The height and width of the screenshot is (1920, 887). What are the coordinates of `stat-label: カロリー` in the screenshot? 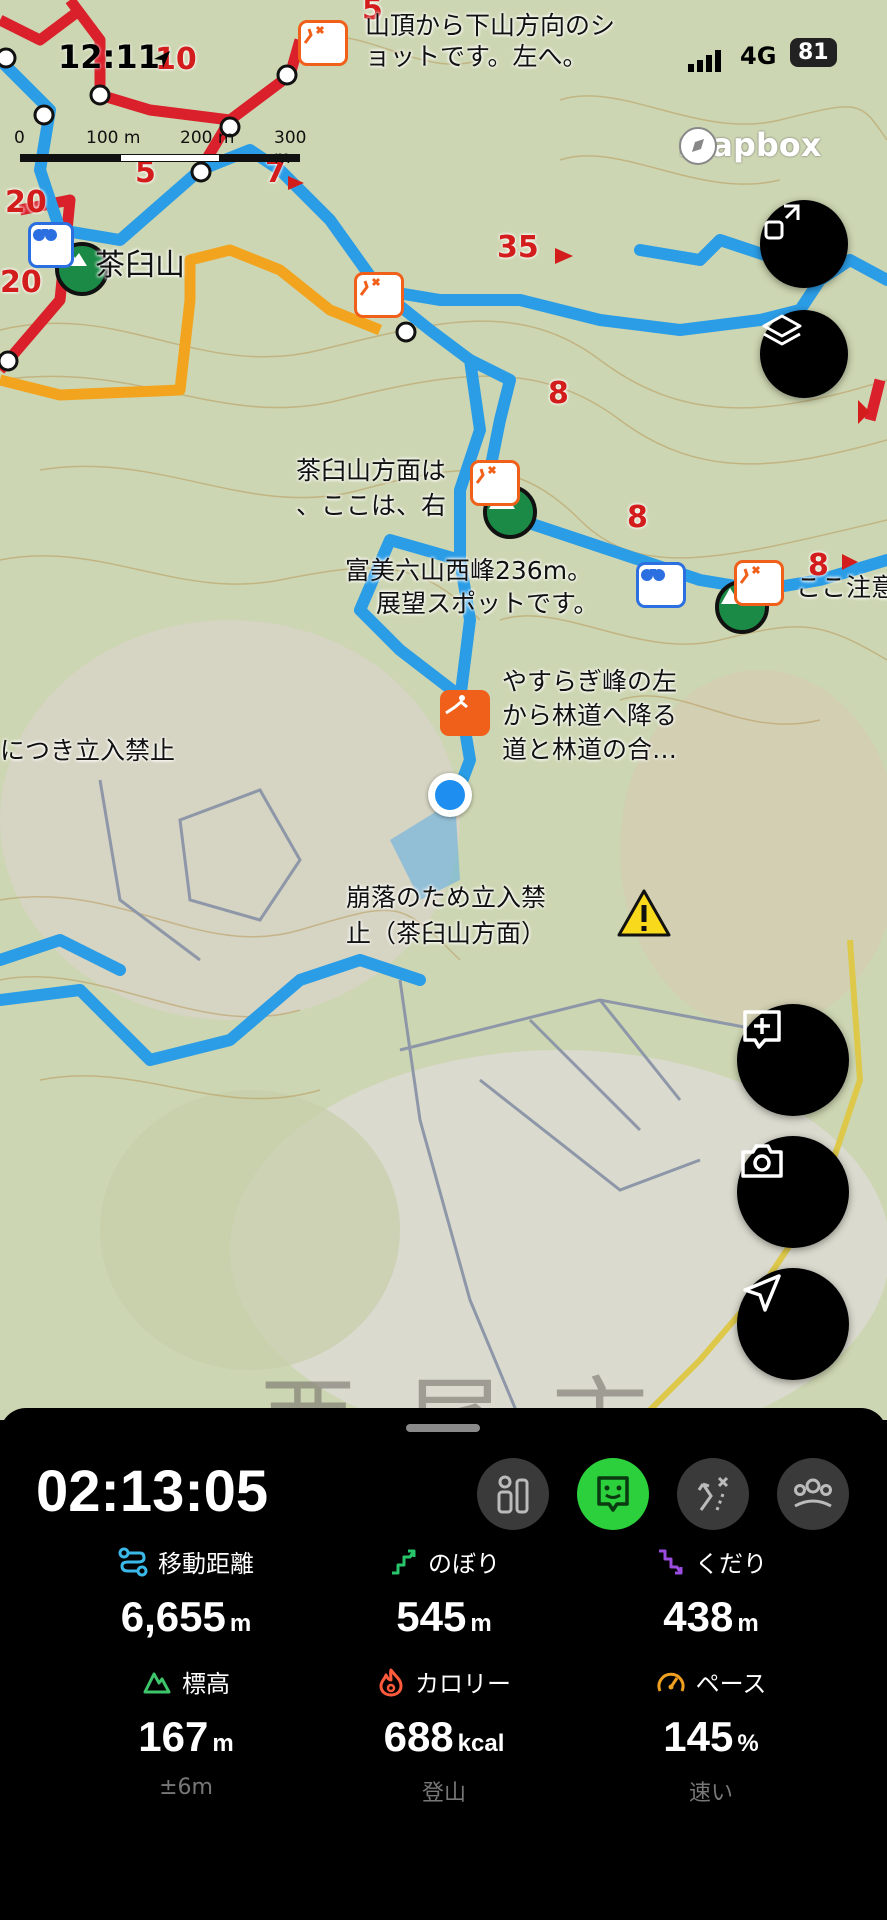 It's located at (463, 1684).